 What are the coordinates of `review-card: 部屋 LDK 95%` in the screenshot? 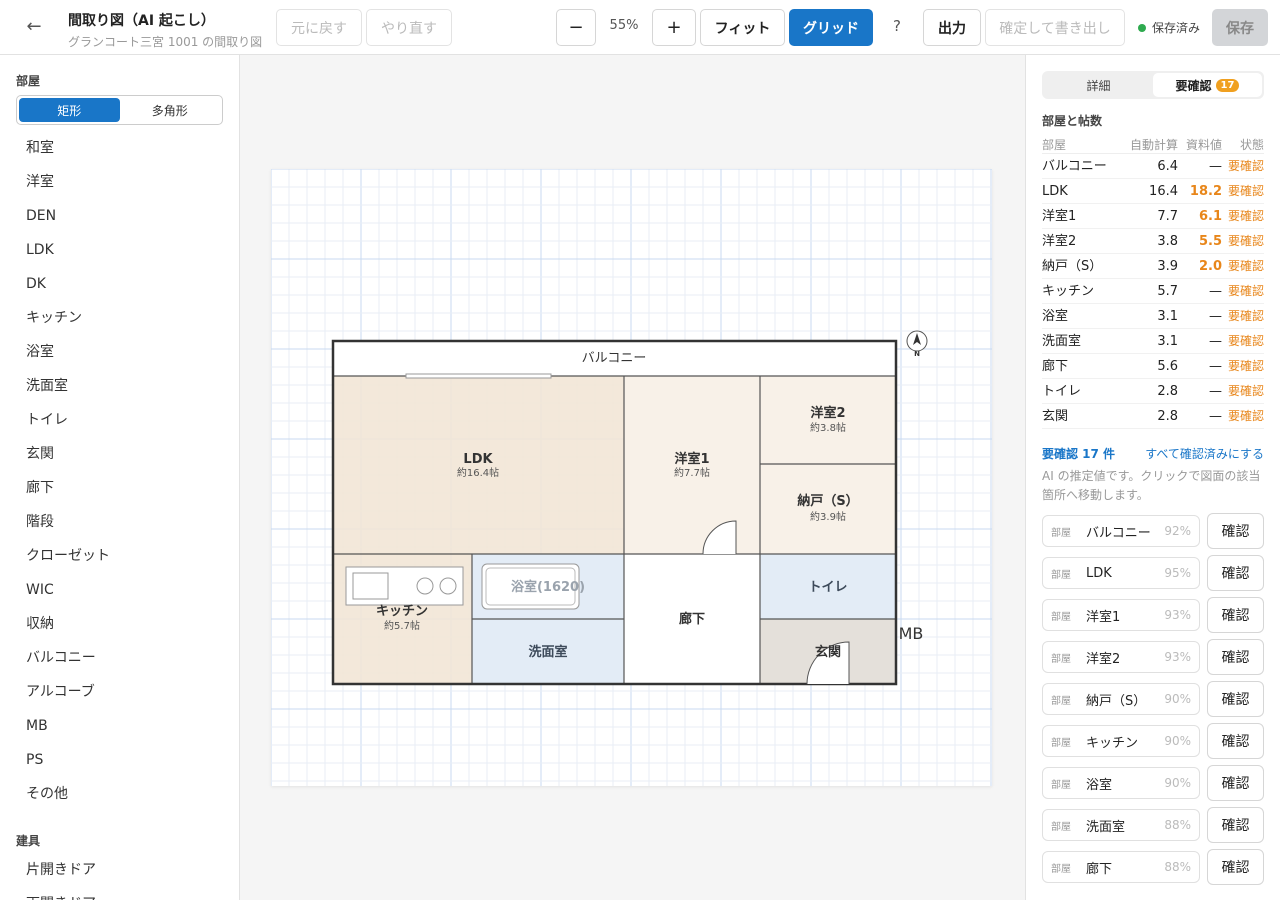 It's located at (1121, 573).